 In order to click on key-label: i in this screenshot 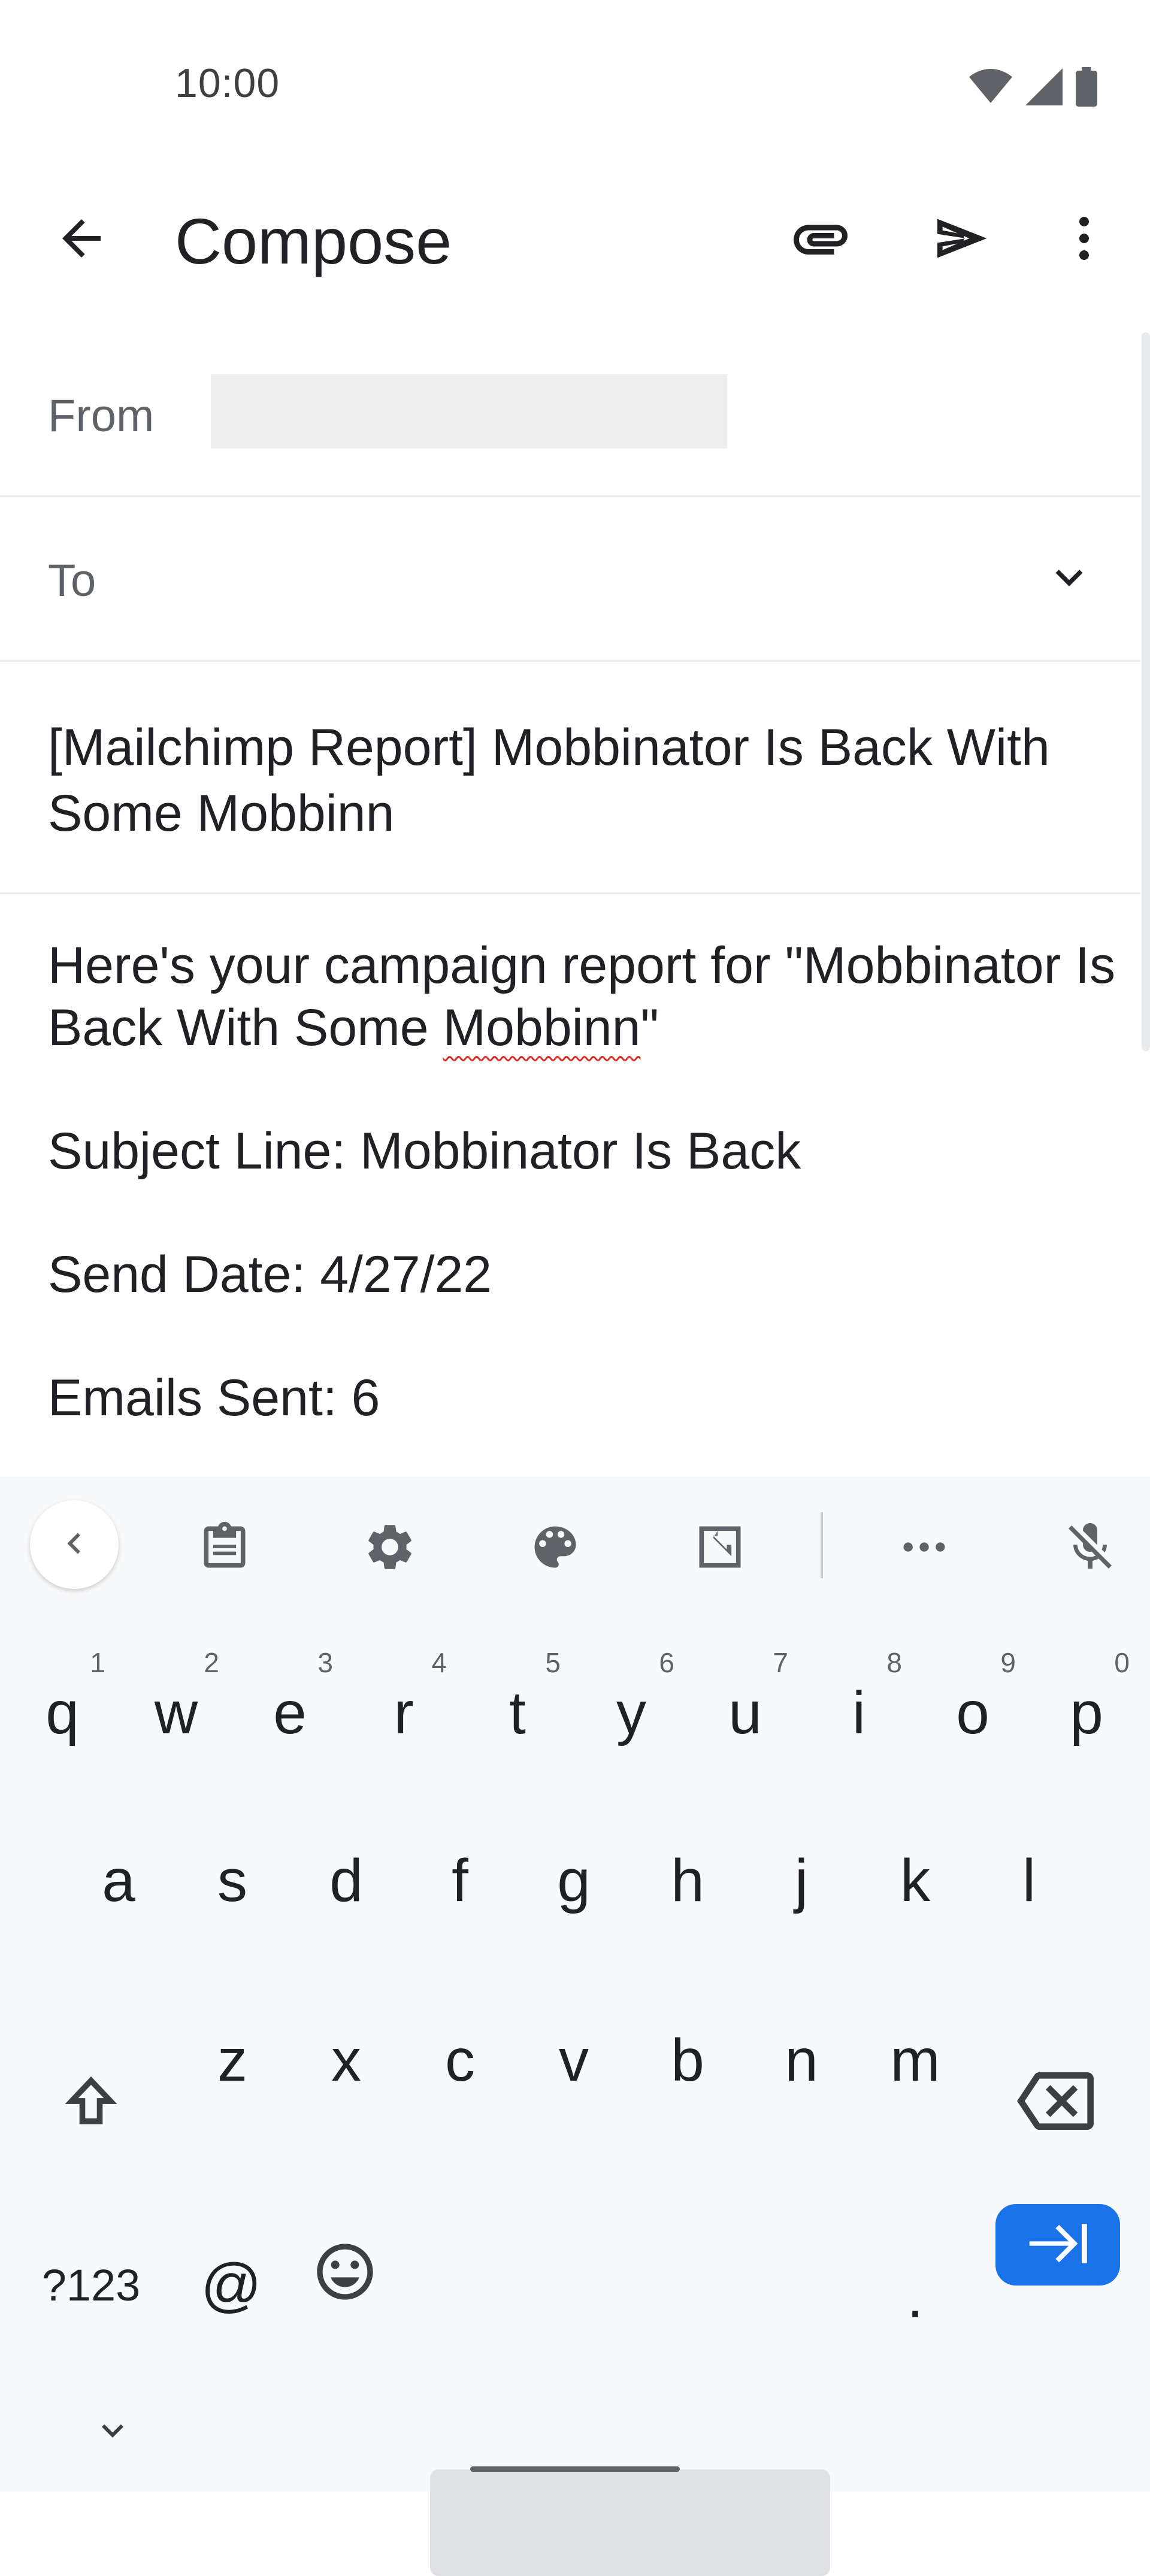, I will do `click(859, 1712)`.